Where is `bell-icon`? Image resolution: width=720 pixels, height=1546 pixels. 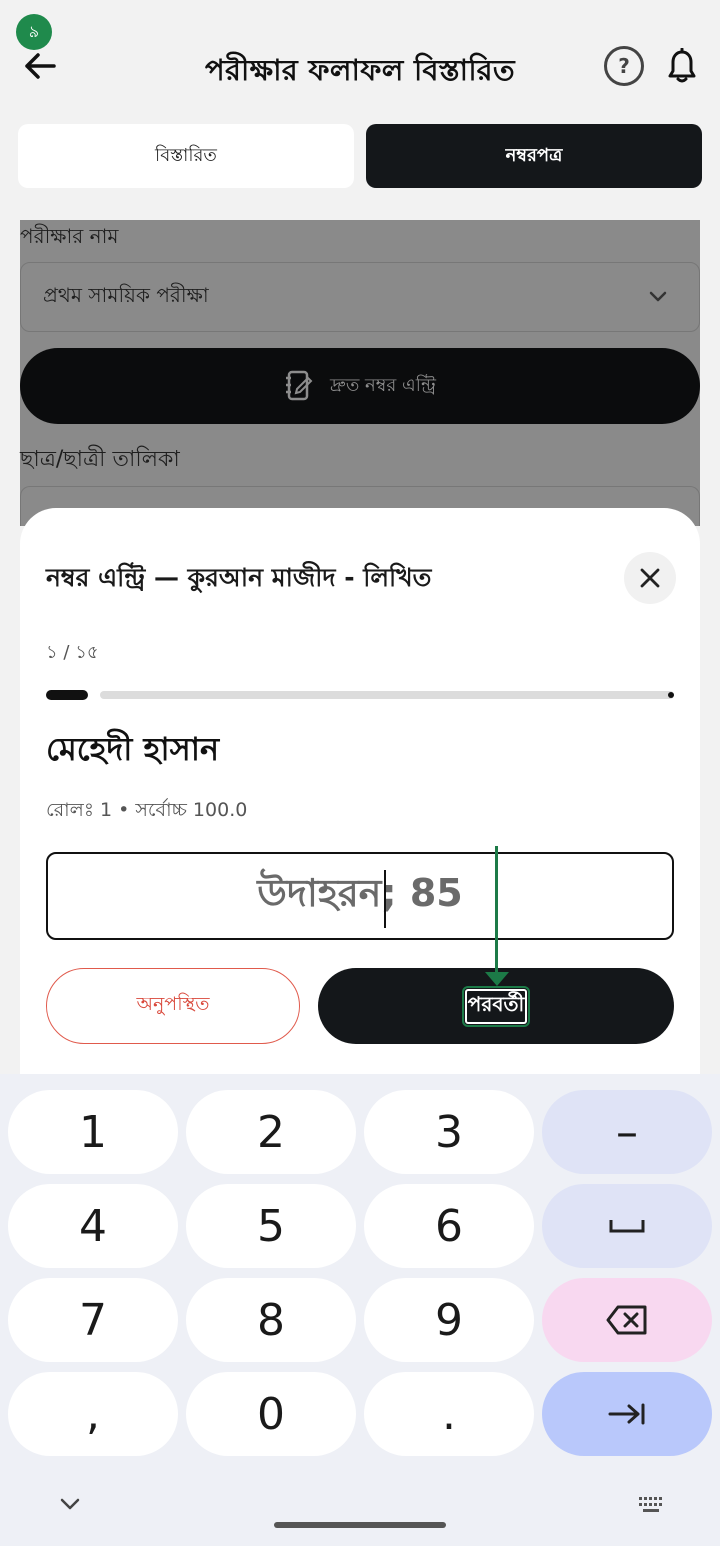 bell-icon is located at coordinates (682, 65).